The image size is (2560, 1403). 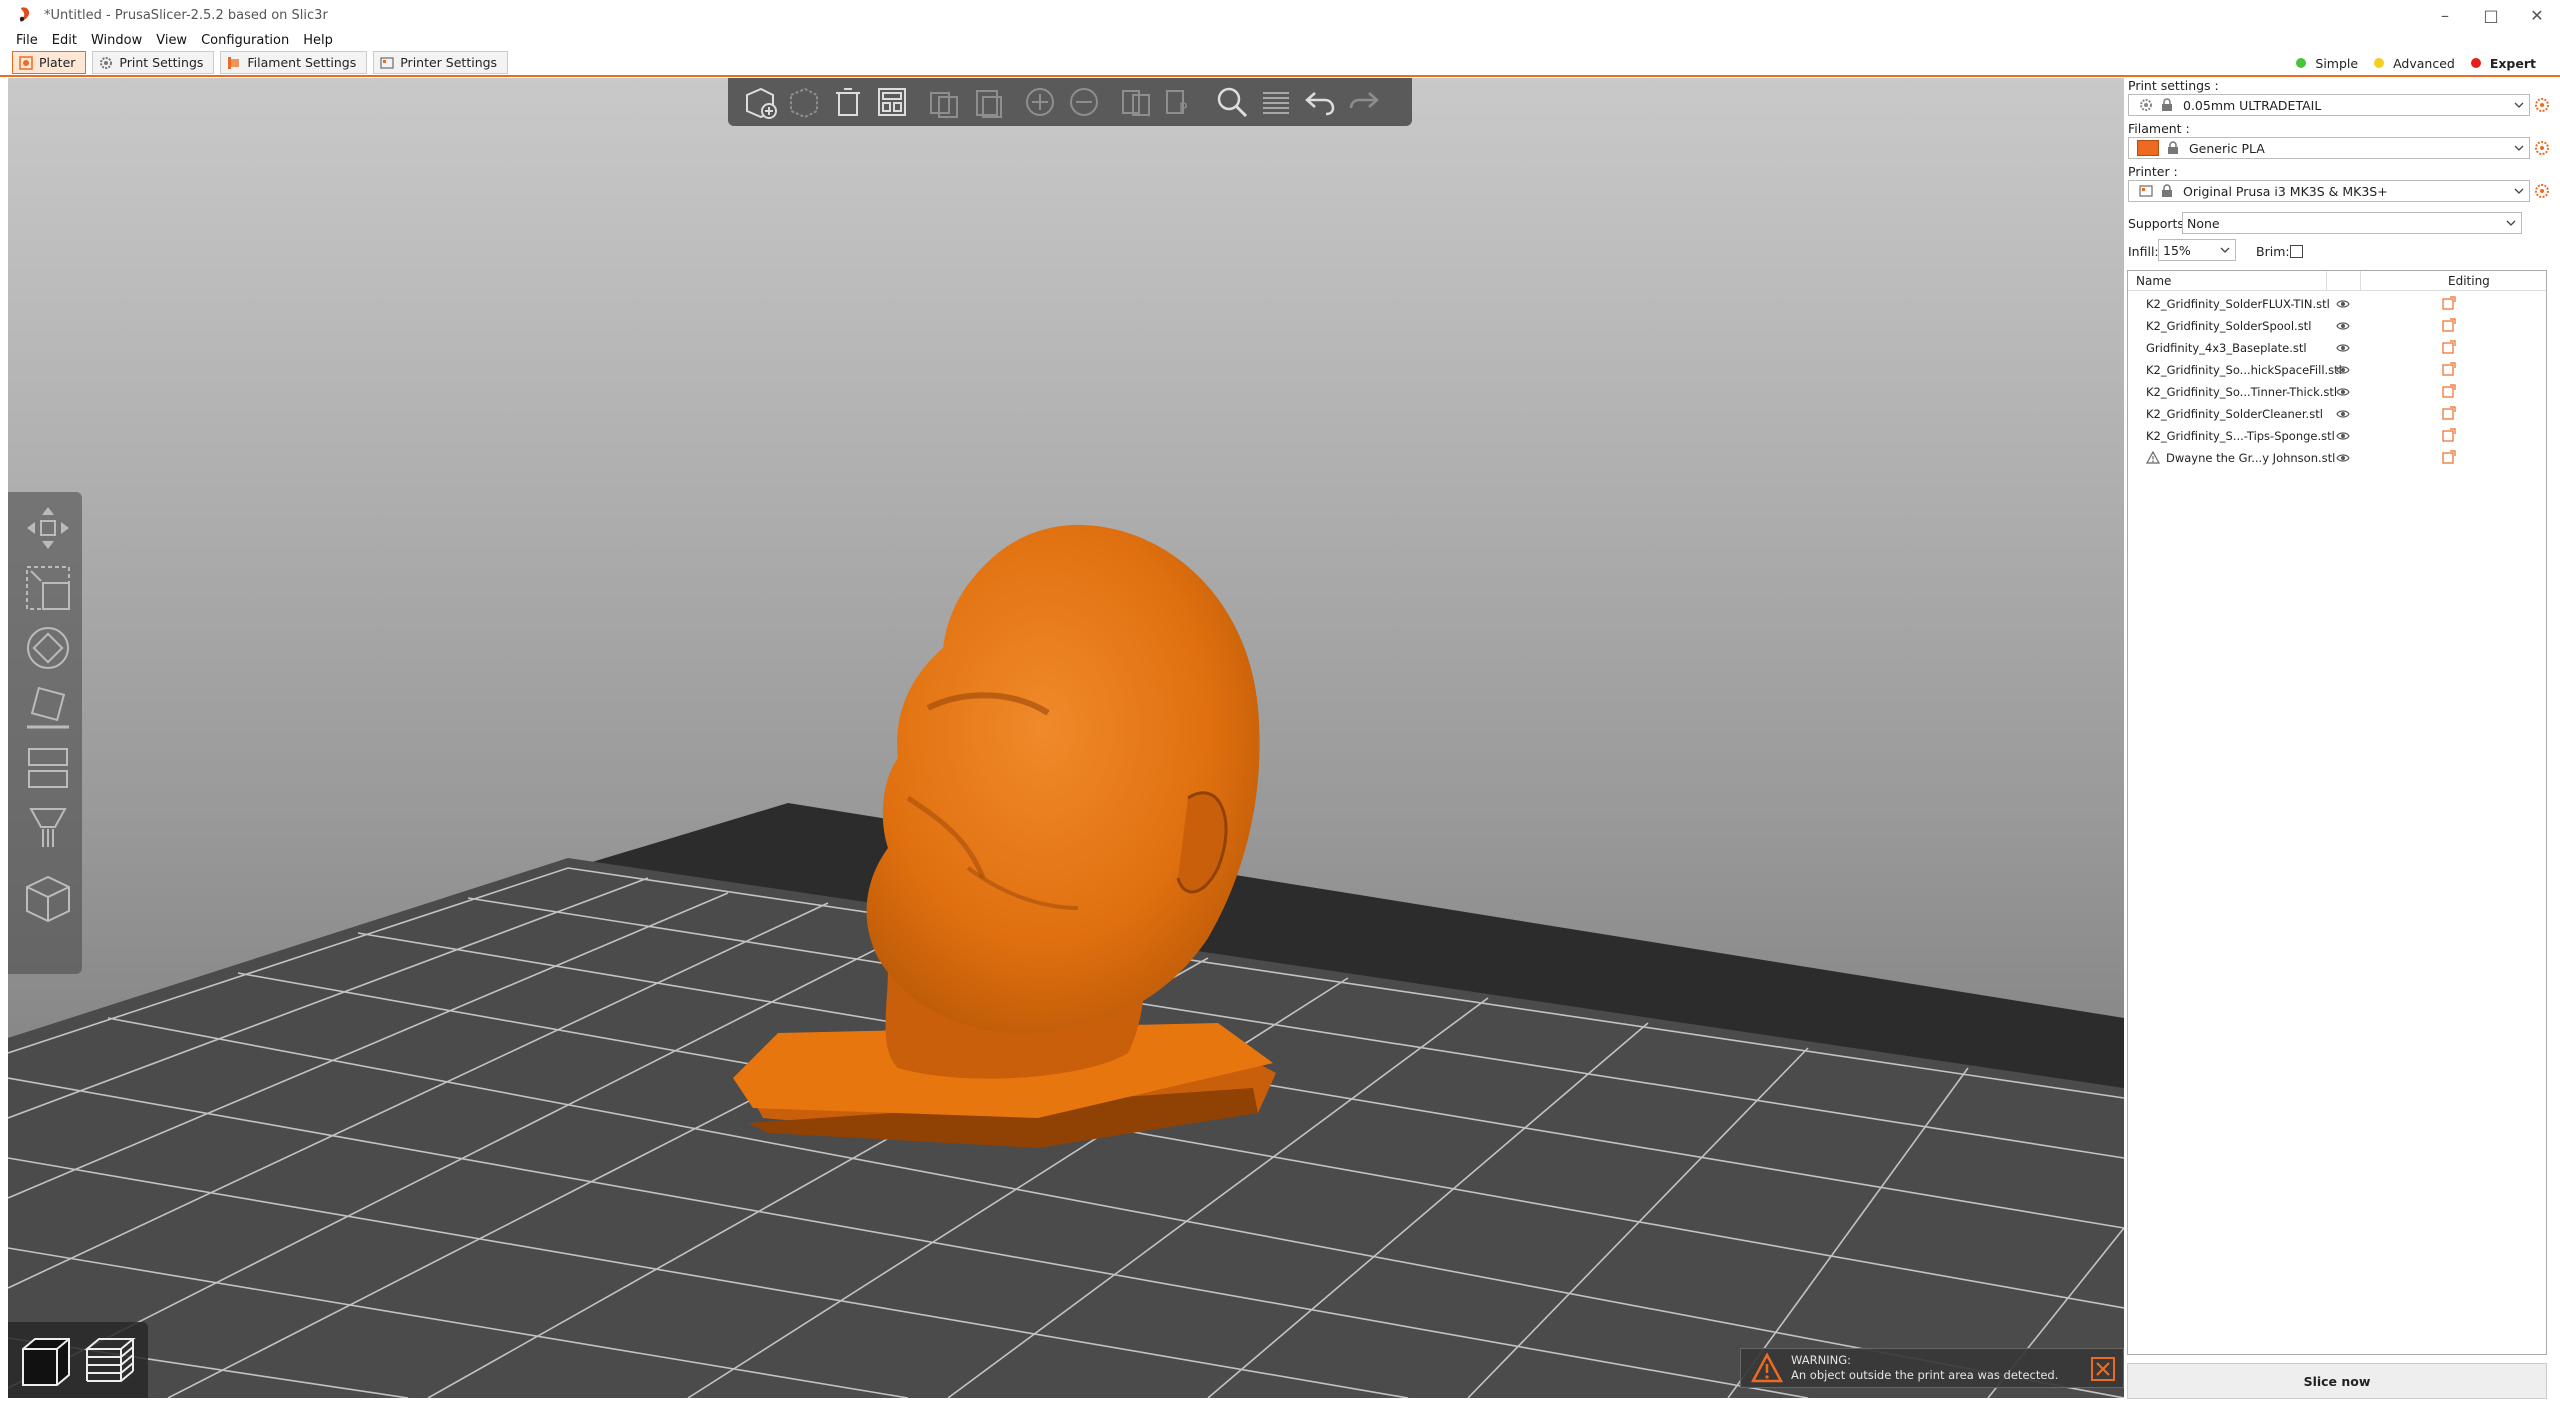 What do you see at coordinates (234, 62) in the screenshot?
I see `spool-icon` at bounding box center [234, 62].